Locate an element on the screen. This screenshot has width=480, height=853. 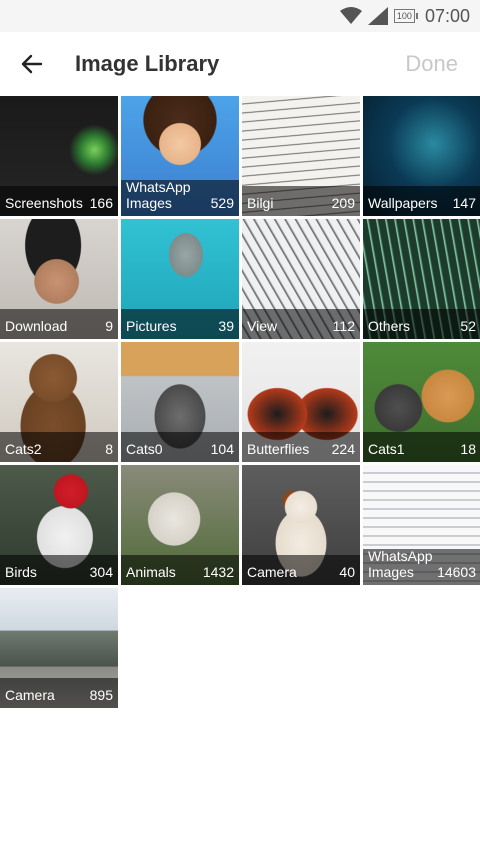
album-tile: WhatsApp Images 14603 is located at coordinates (421, 525).